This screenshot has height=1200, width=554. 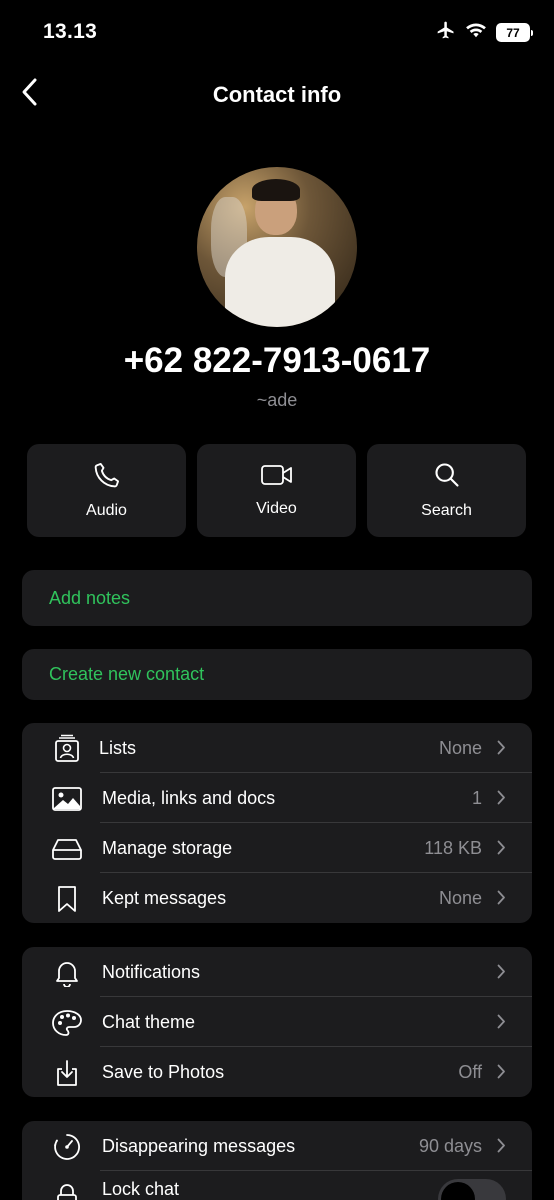 I want to click on kept-messages-row: Kept messages None, so click(x=277, y=898).